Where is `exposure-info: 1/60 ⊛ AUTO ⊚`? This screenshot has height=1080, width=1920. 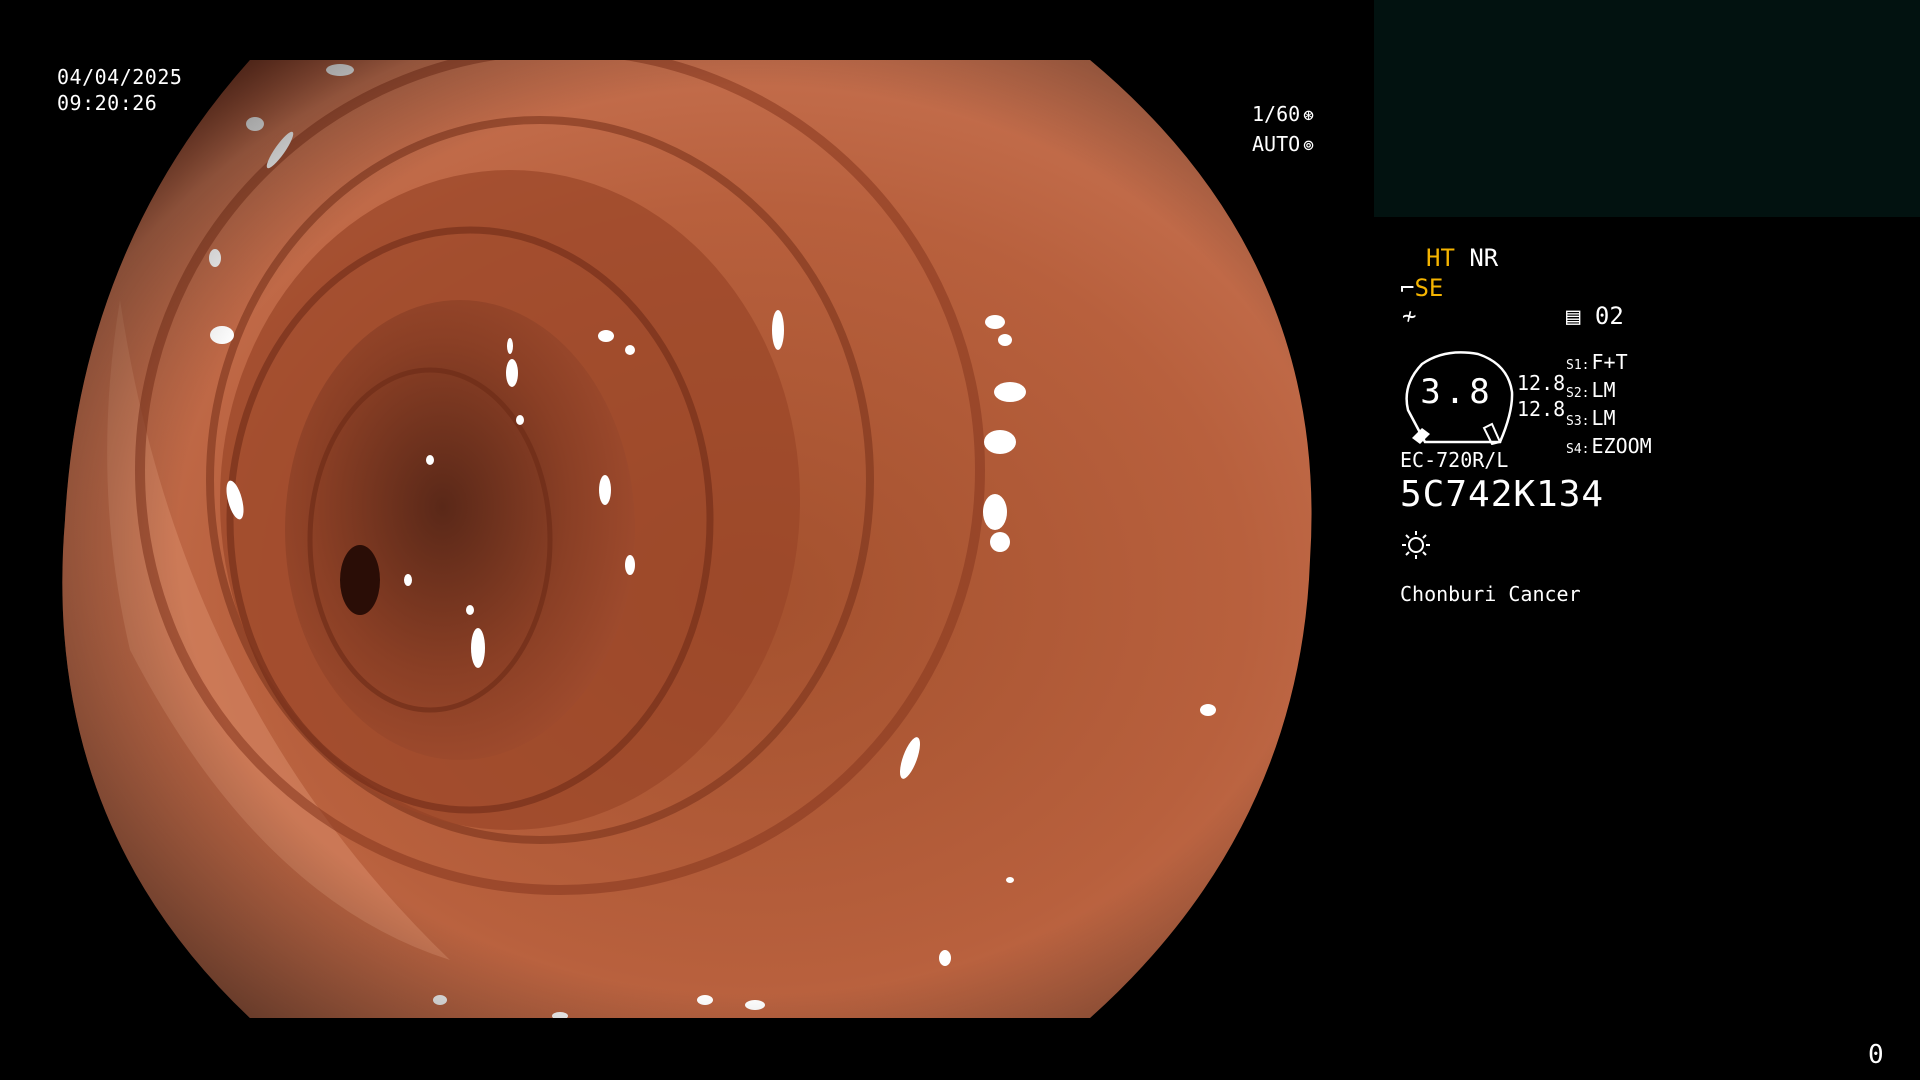
exposure-info: 1/60 ⊛ AUTO ⊚ is located at coordinates (1283, 130).